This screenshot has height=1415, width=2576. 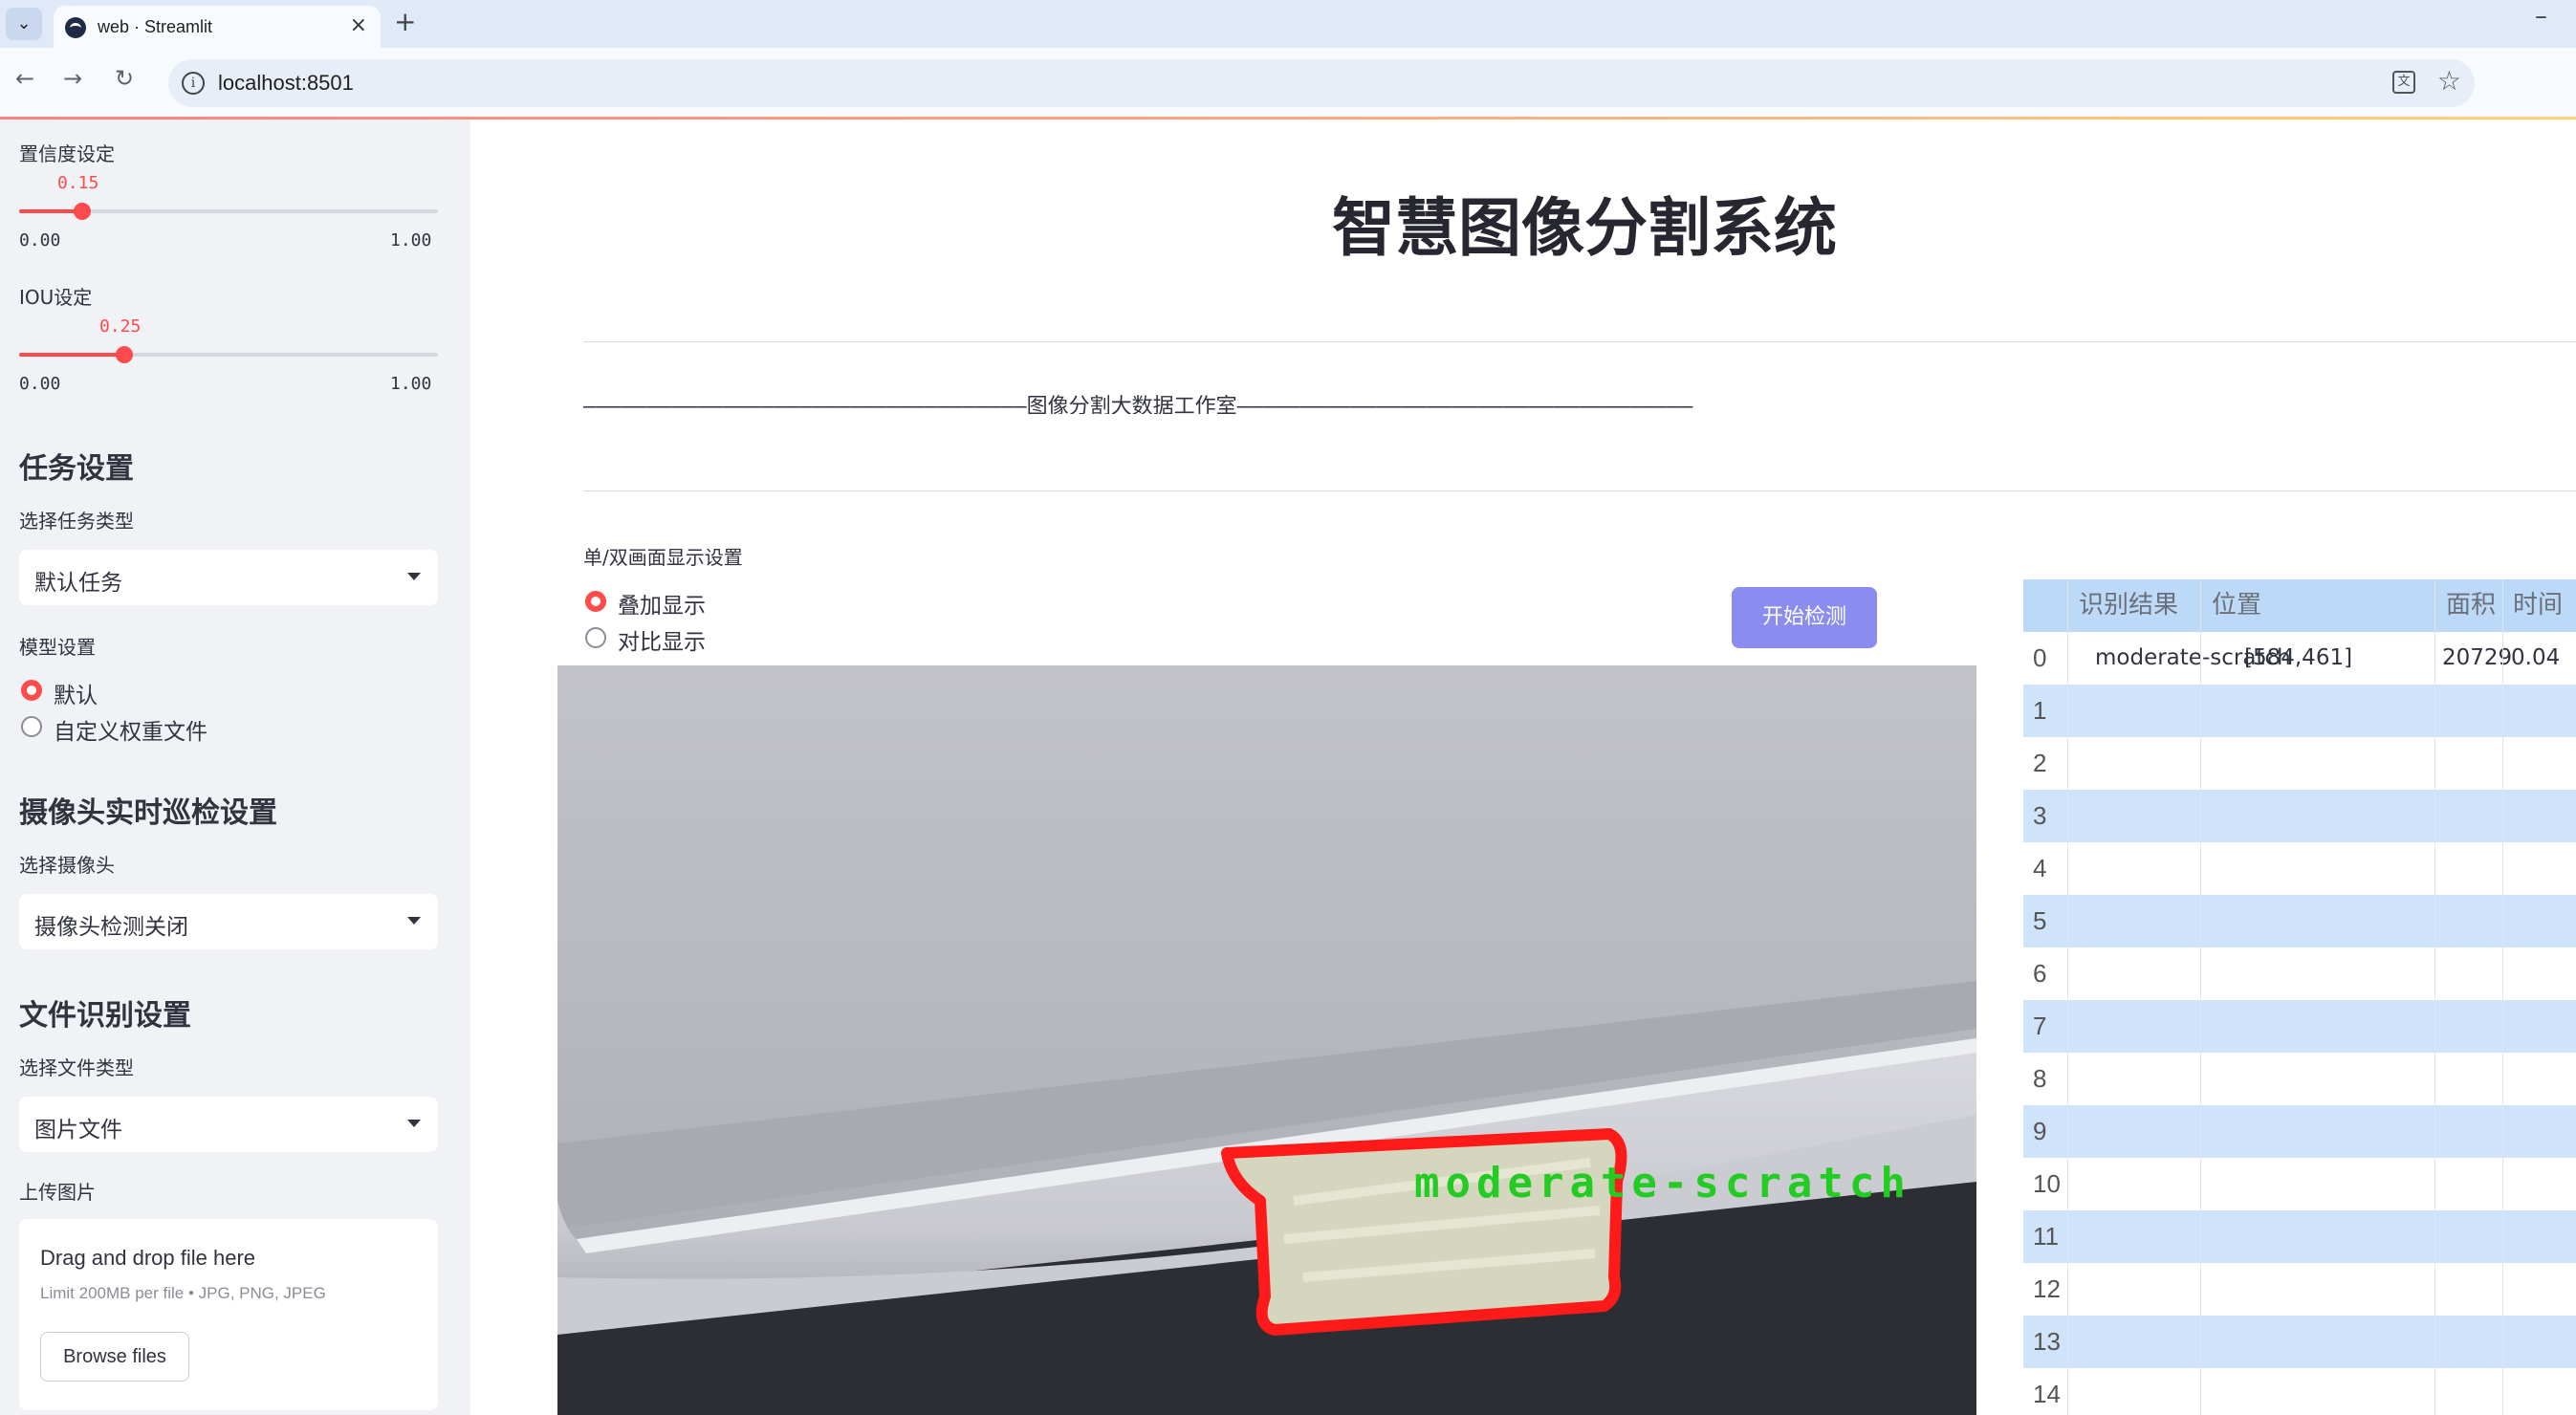 What do you see at coordinates (2299, 1236) in the screenshot?
I see `table-row: 11` at bounding box center [2299, 1236].